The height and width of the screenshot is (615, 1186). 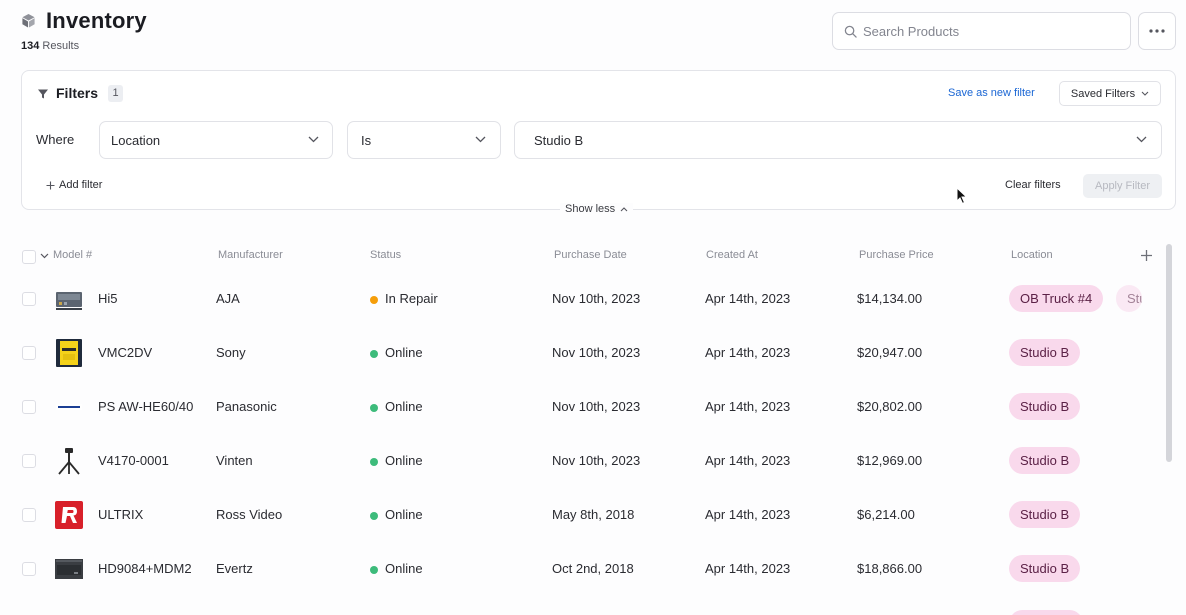 I want to click on add-filter-label: Add filter, so click(x=81, y=185).